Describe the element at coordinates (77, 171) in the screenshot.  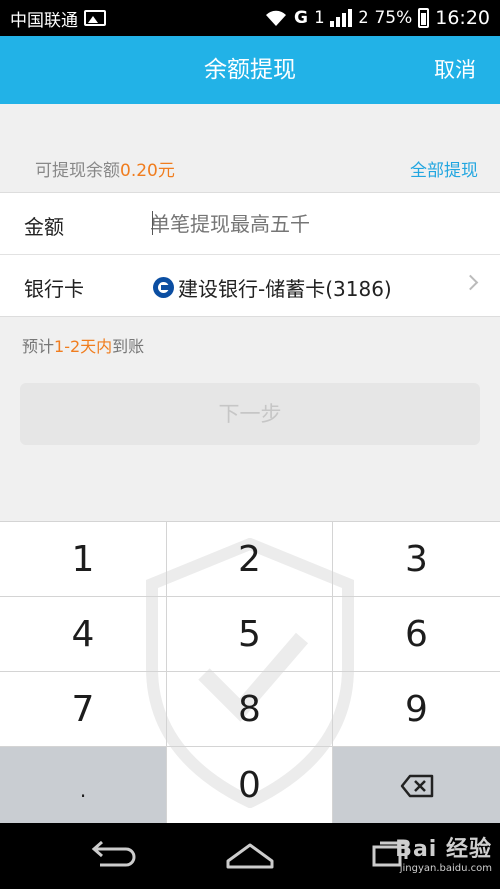
I see `balance-label: 可提现余额` at that location.